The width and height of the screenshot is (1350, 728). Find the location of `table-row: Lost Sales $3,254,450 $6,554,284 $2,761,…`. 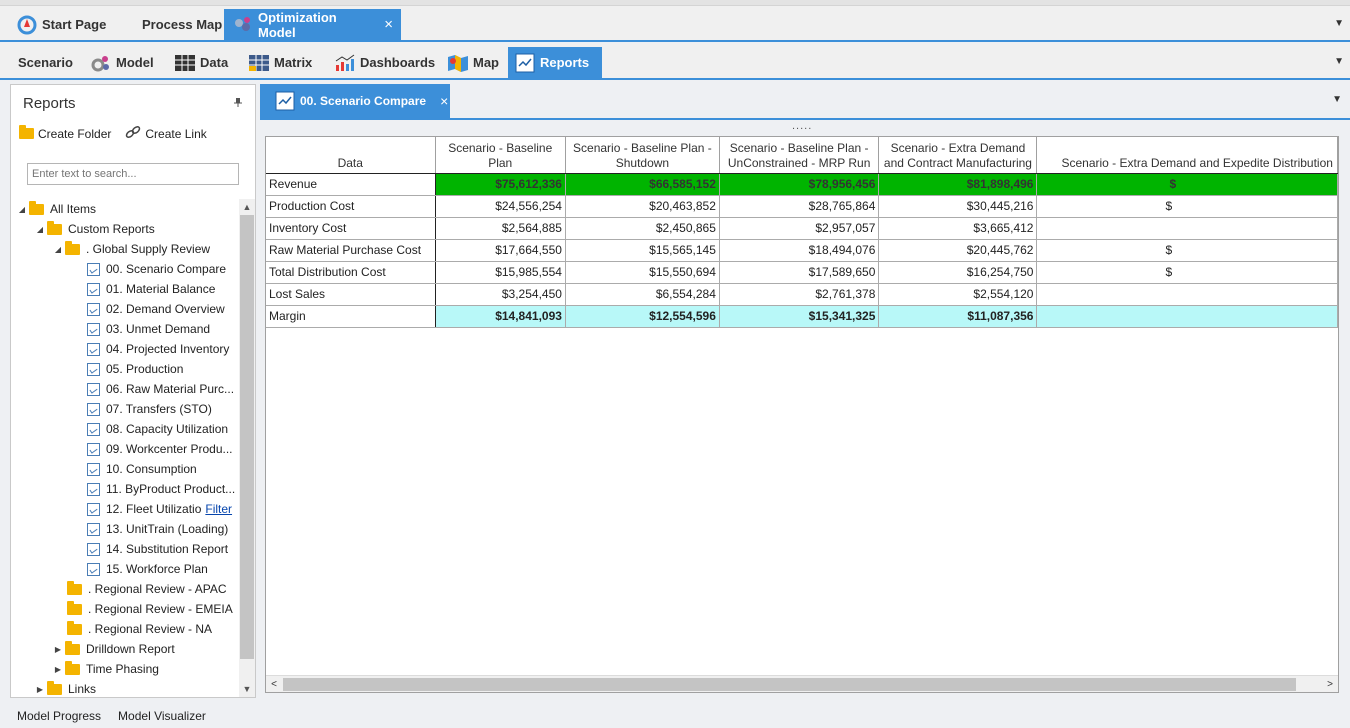

table-row: Lost Sales $3,254,450 $6,554,284 $2,761,… is located at coordinates (802, 294).